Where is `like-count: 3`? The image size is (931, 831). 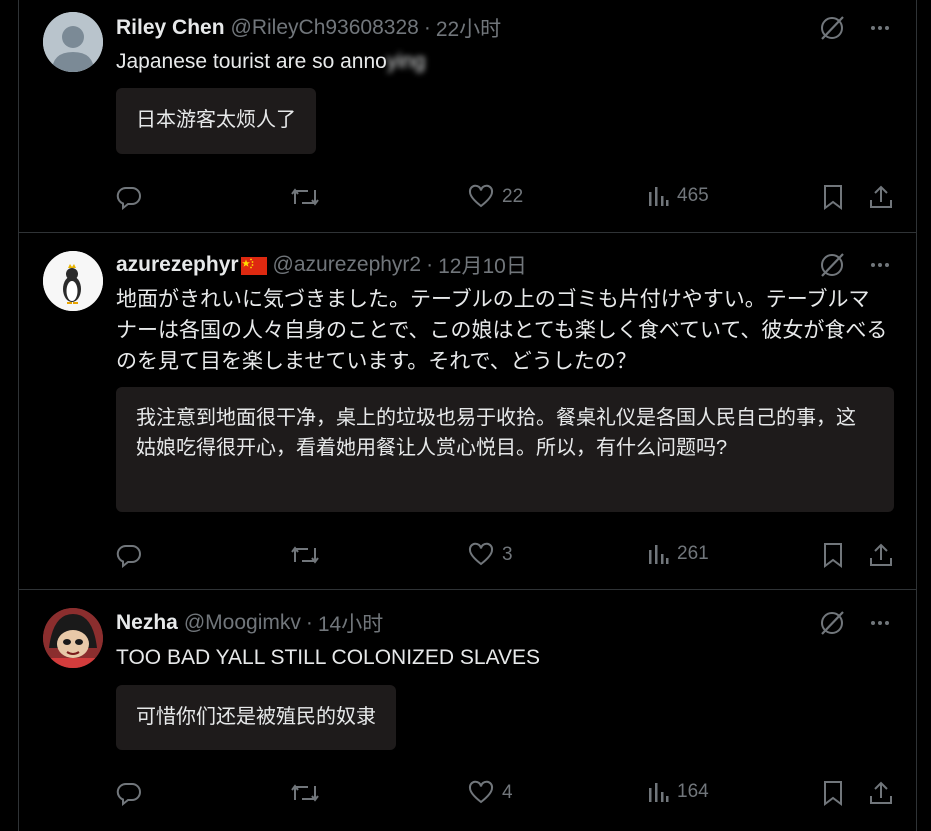 like-count: 3 is located at coordinates (507, 554).